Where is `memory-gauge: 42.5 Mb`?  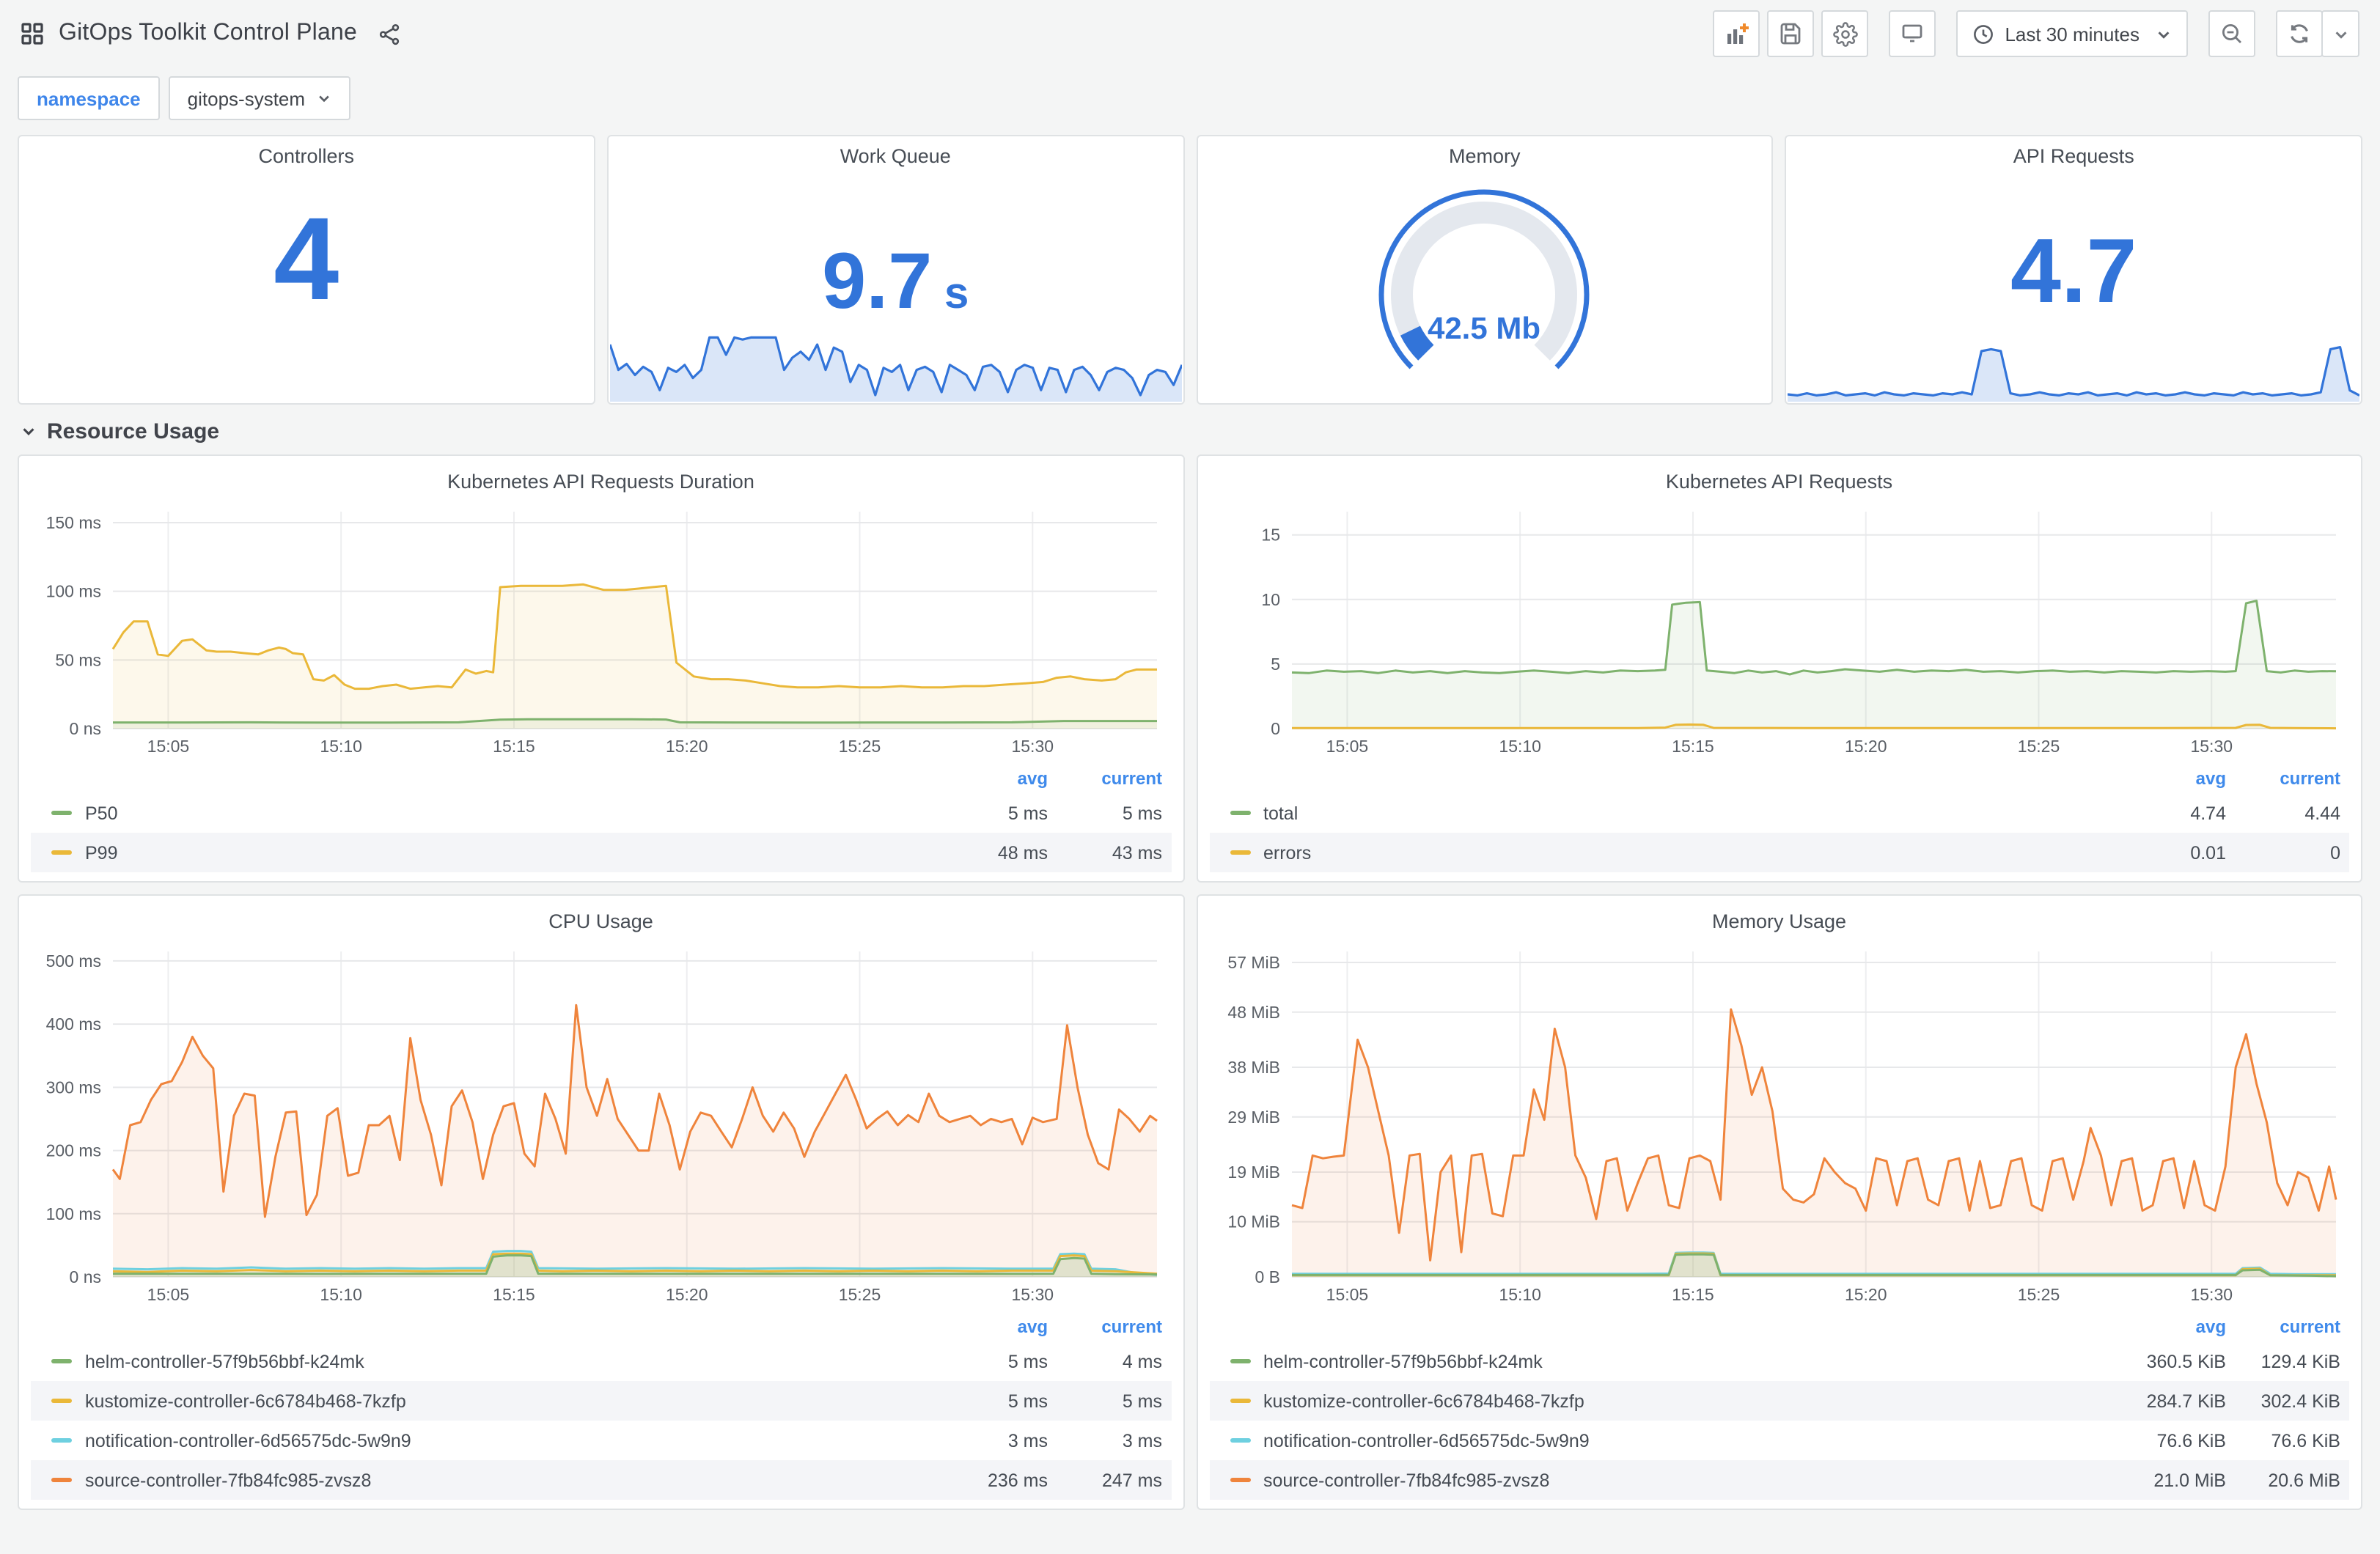 memory-gauge: 42.5 Mb is located at coordinates (1485, 280).